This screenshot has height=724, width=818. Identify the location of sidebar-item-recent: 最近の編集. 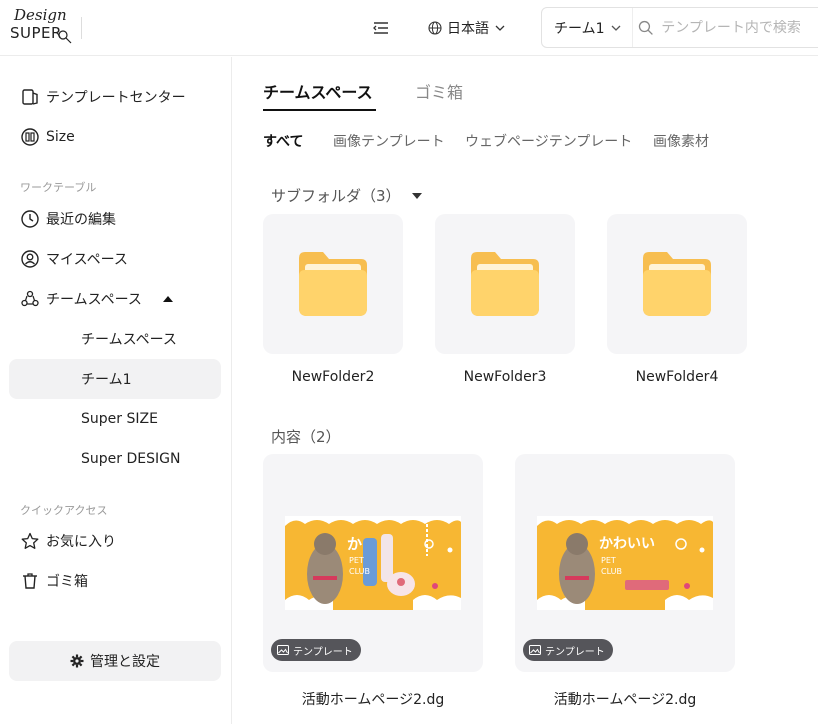
(68, 219).